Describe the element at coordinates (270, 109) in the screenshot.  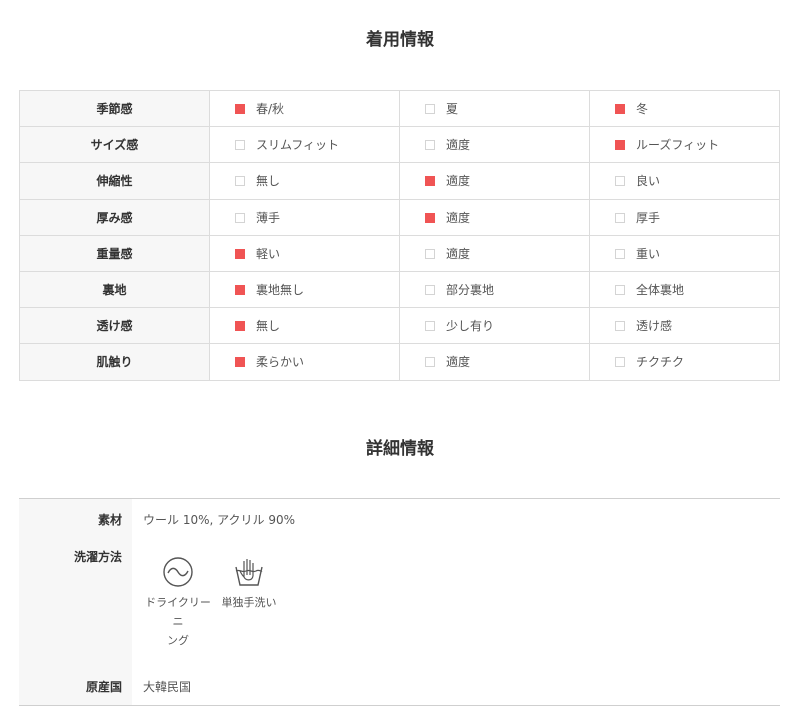
I see `wear-option-label: 春/秋` at that location.